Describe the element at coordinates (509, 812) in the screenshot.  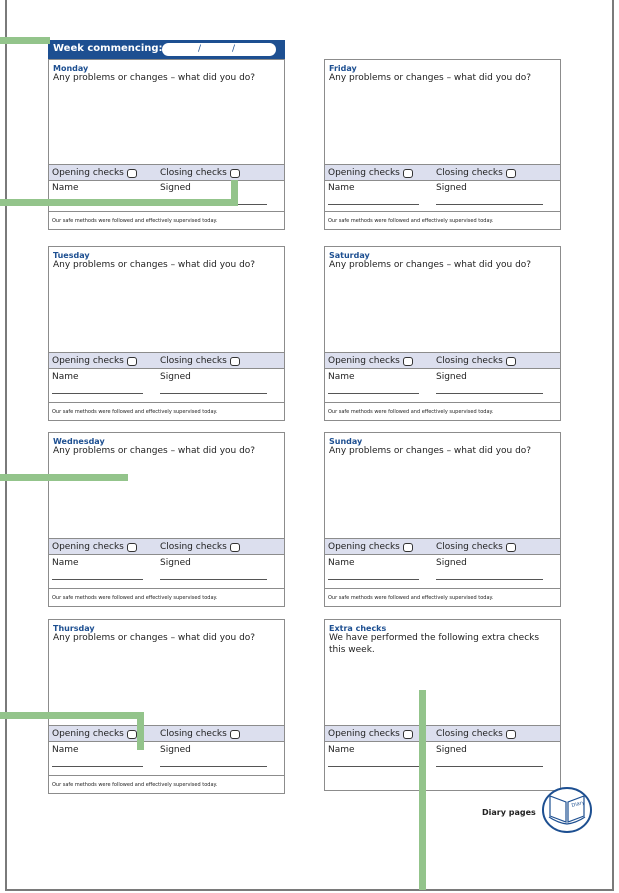
I see `diary-pages-label: Diary pages` at that location.